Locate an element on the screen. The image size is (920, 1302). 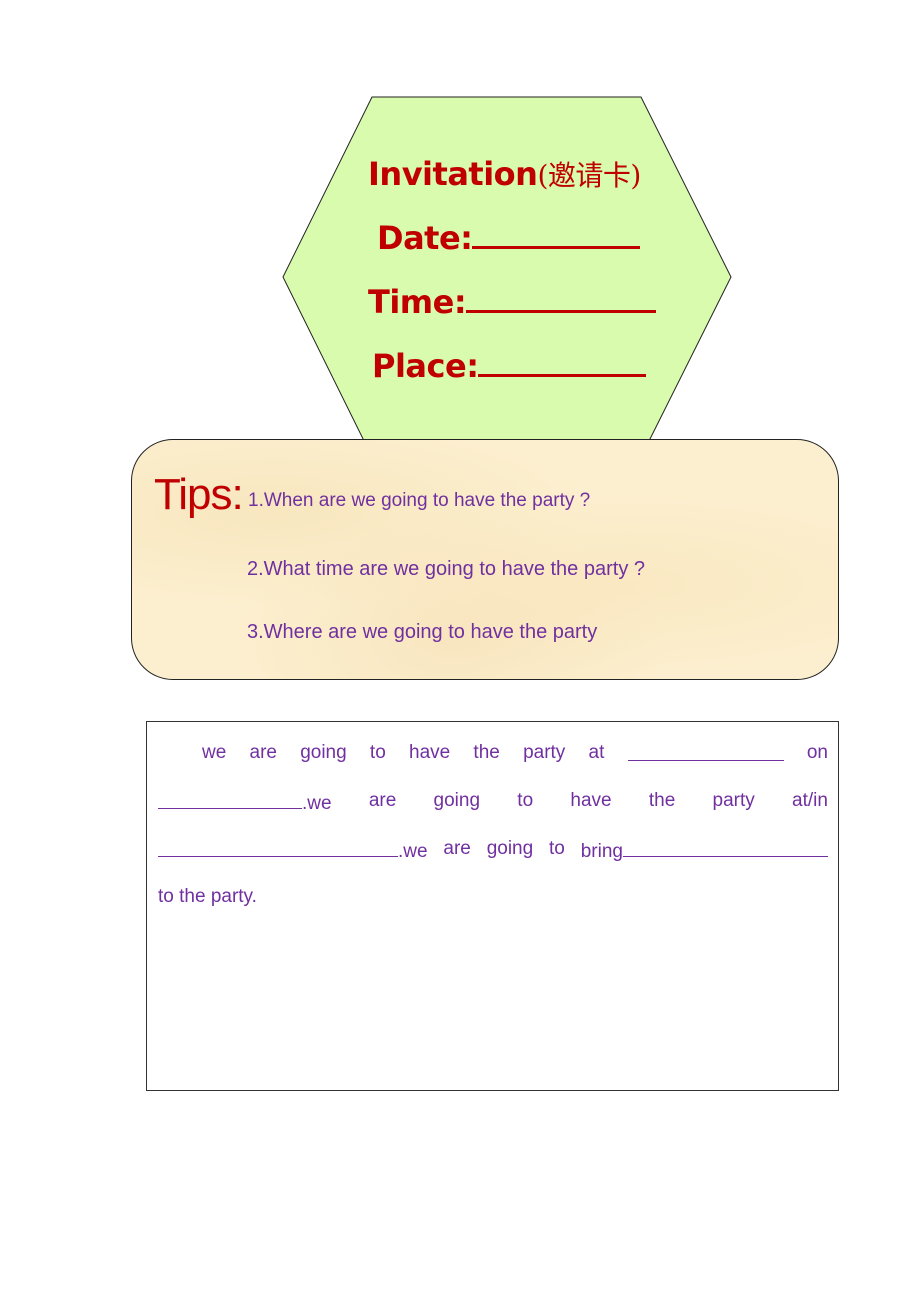
invitation-title-cn: (邀请卡) is located at coordinates (589, 175).